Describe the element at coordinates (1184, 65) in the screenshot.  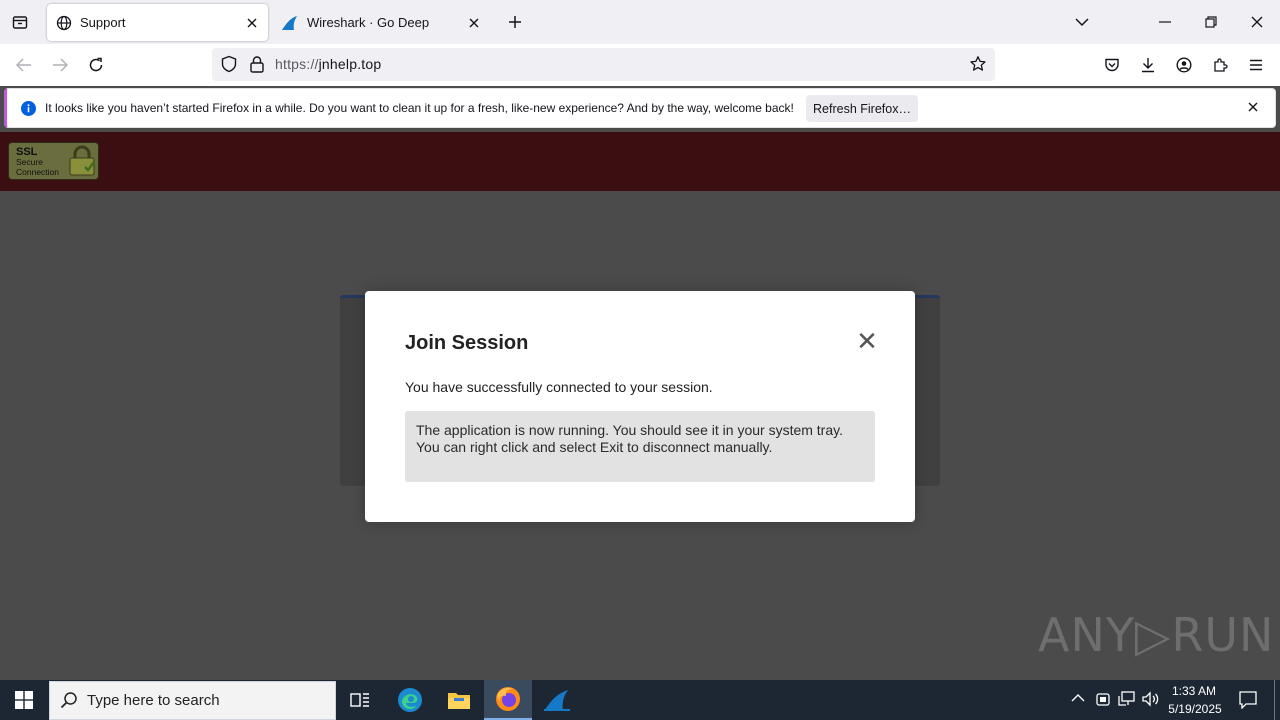
I see `account-icon` at that location.